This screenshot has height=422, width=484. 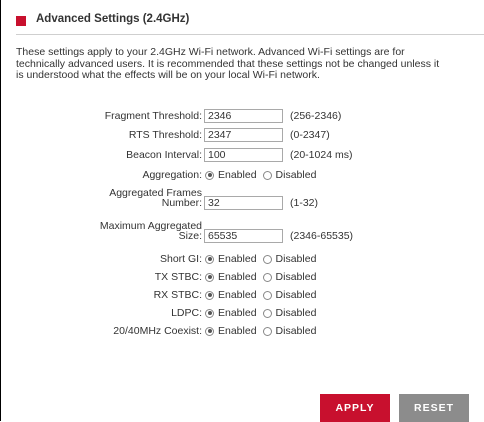 What do you see at coordinates (209, 259) in the screenshot?
I see `short-gi-enabled-radio` at bounding box center [209, 259].